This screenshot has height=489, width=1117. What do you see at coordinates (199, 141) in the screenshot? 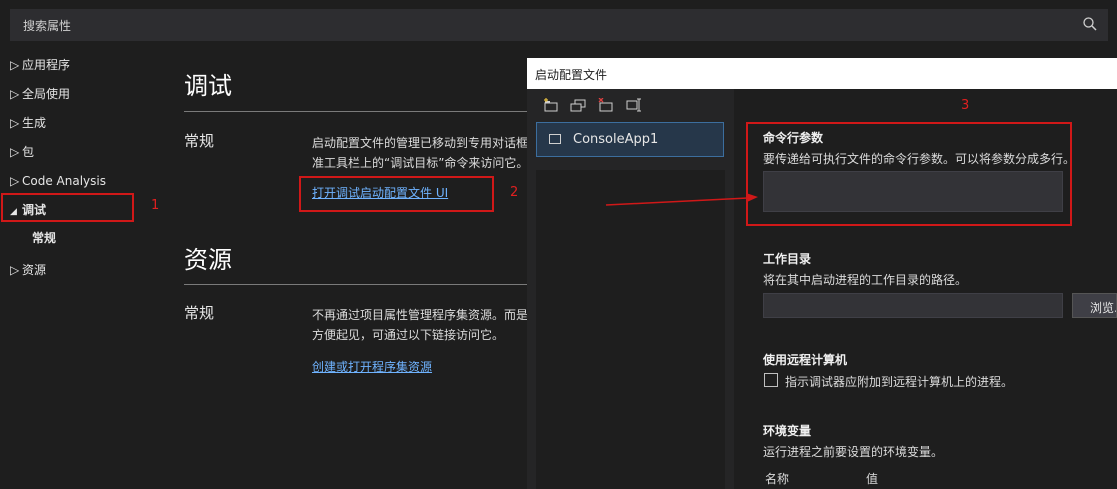
I see `debug-general-heading: 常规` at bounding box center [199, 141].